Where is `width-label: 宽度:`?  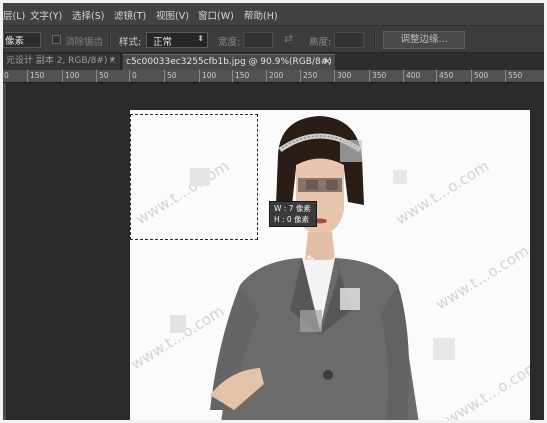
width-label: 宽度: is located at coordinates (229, 42).